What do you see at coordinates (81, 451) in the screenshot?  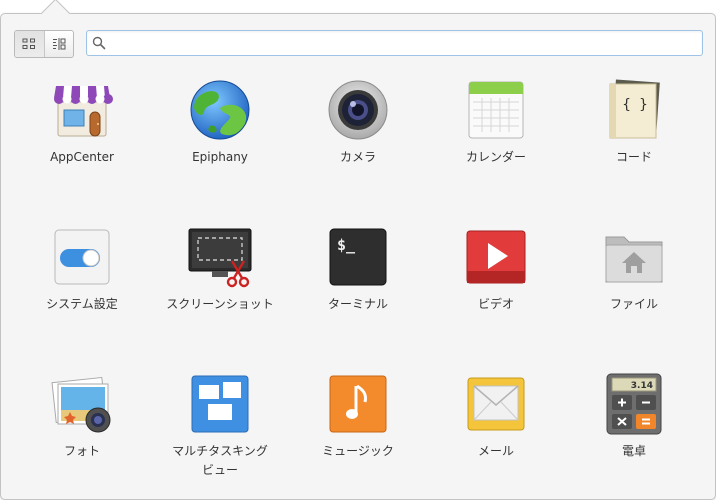 I see `app-label: フォト` at bounding box center [81, 451].